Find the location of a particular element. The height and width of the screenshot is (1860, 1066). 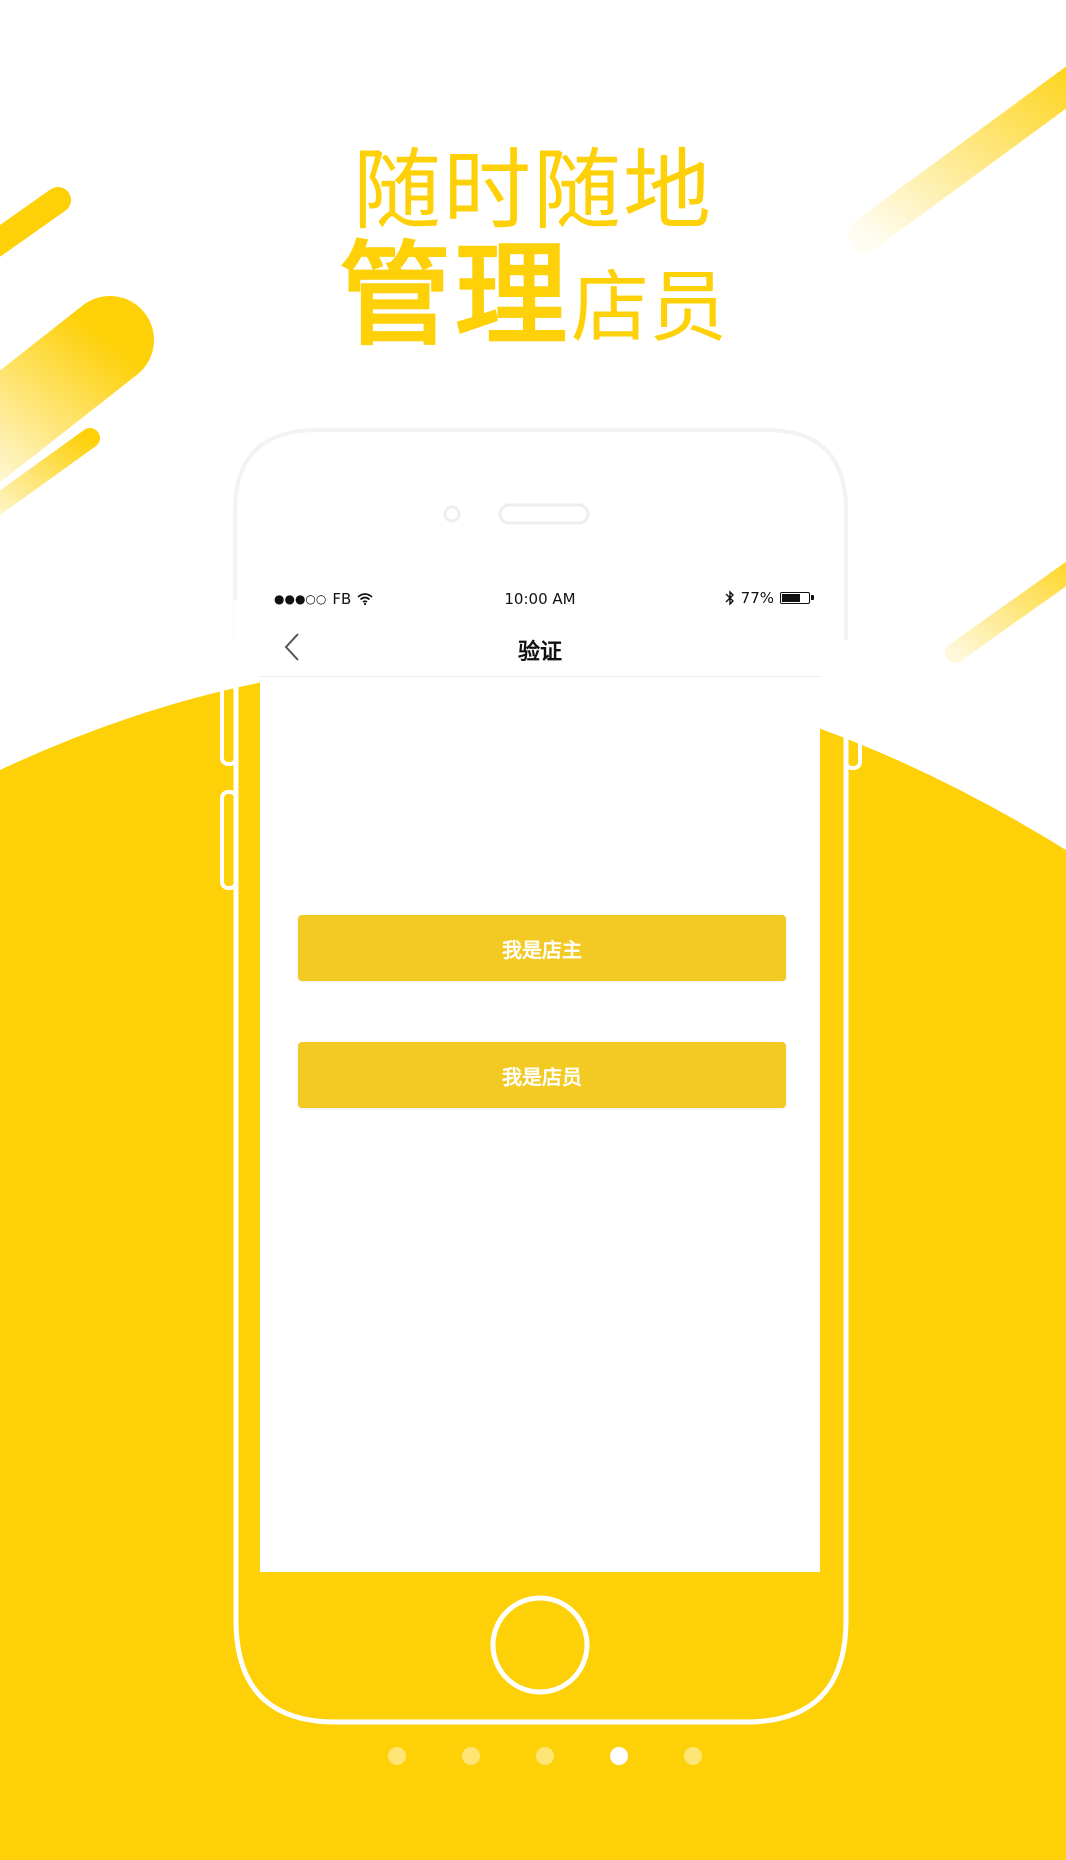

stripe-right is located at coordinates (1005, 612).